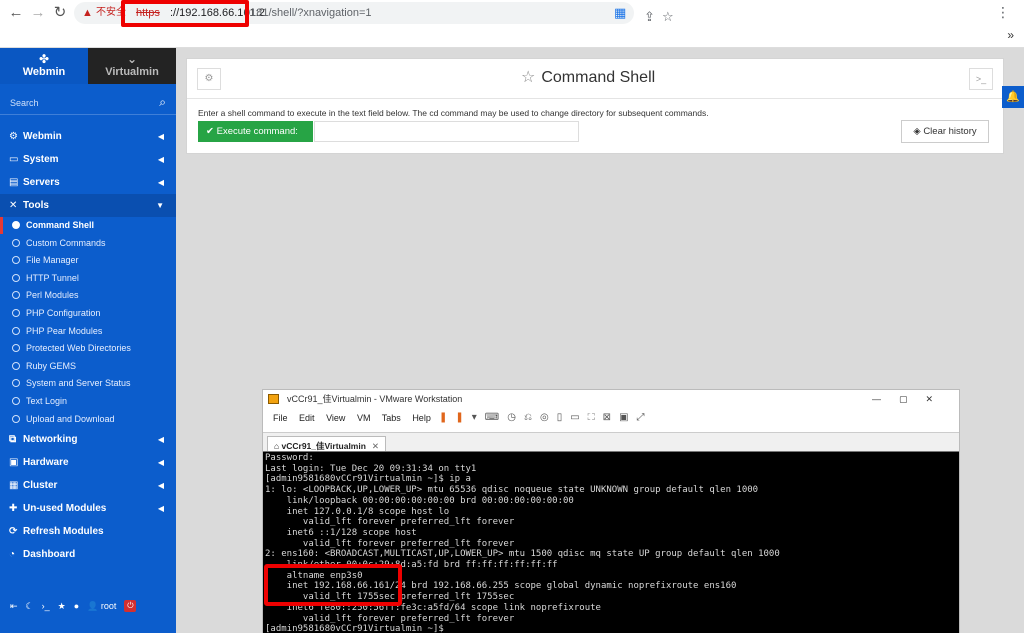 This screenshot has width=1024, height=633. I want to click on revert-icon: ⎌, so click(532, 417).